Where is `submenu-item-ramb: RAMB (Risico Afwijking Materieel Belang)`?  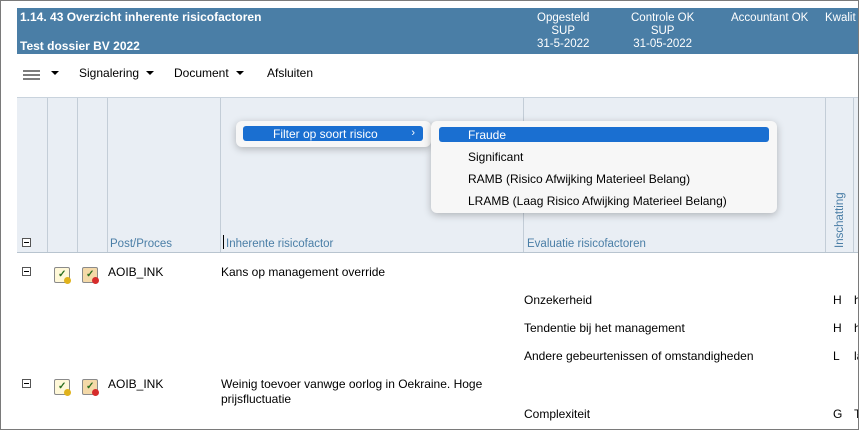
submenu-item-ramb: RAMB (Risico Afwijking Materieel Belang) is located at coordinates (579, 179).